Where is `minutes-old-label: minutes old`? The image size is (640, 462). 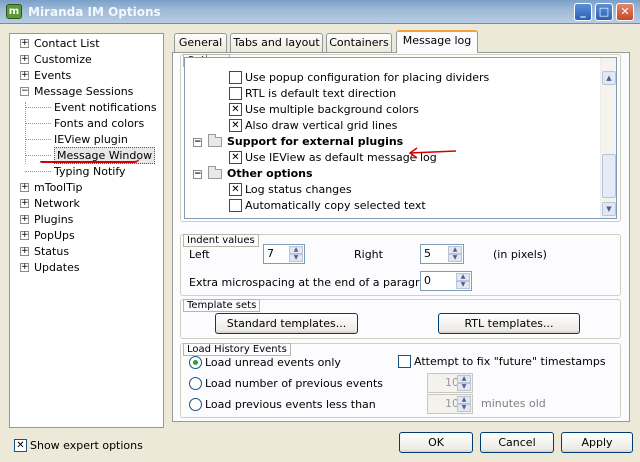 minutes-old-label: minutes old is located at coordinates (513, 403).